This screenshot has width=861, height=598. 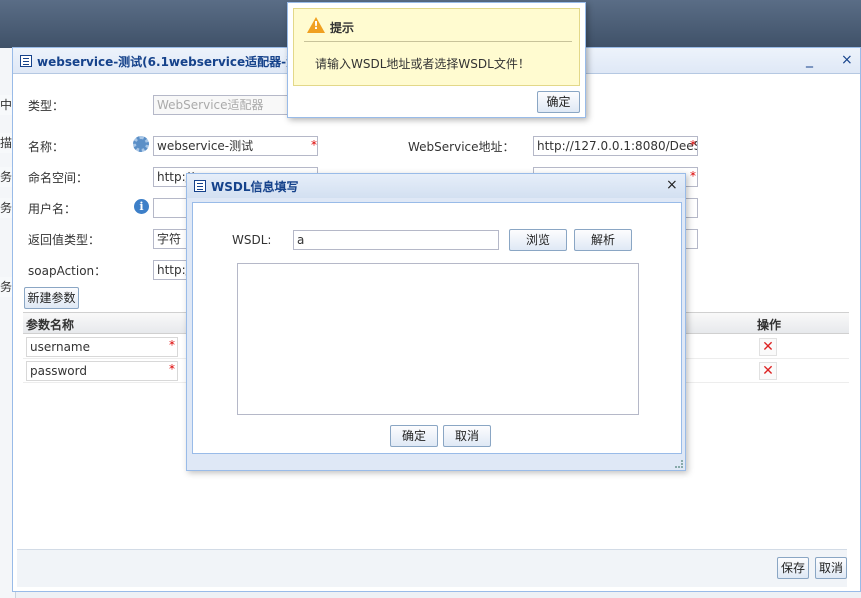 What do you see at coordinates (51, 298) in the screenshot?
I see `new-param-button: 新建参数` at bounding box center [51, 298].